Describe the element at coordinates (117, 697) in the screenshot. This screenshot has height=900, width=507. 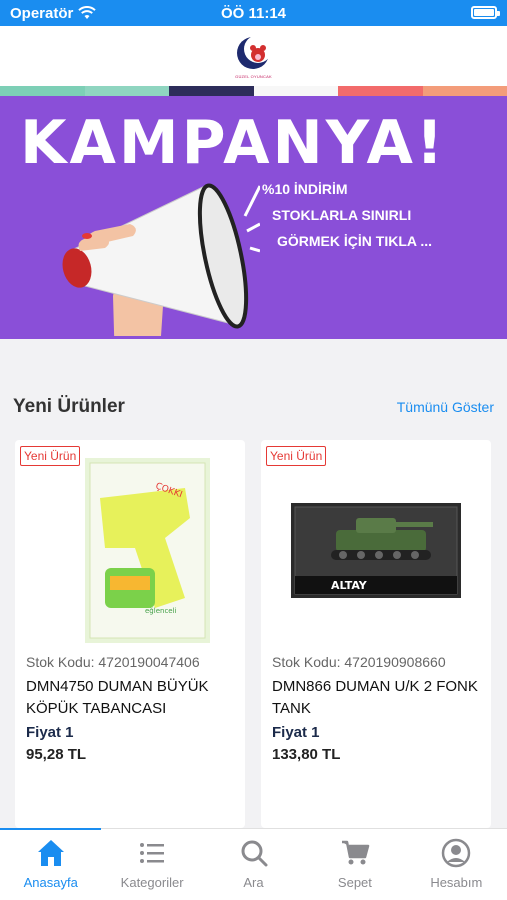
I see `product-name: DMN4750 DUMAN BÜYÜK KÖPÜK TABANCASI` at that location.